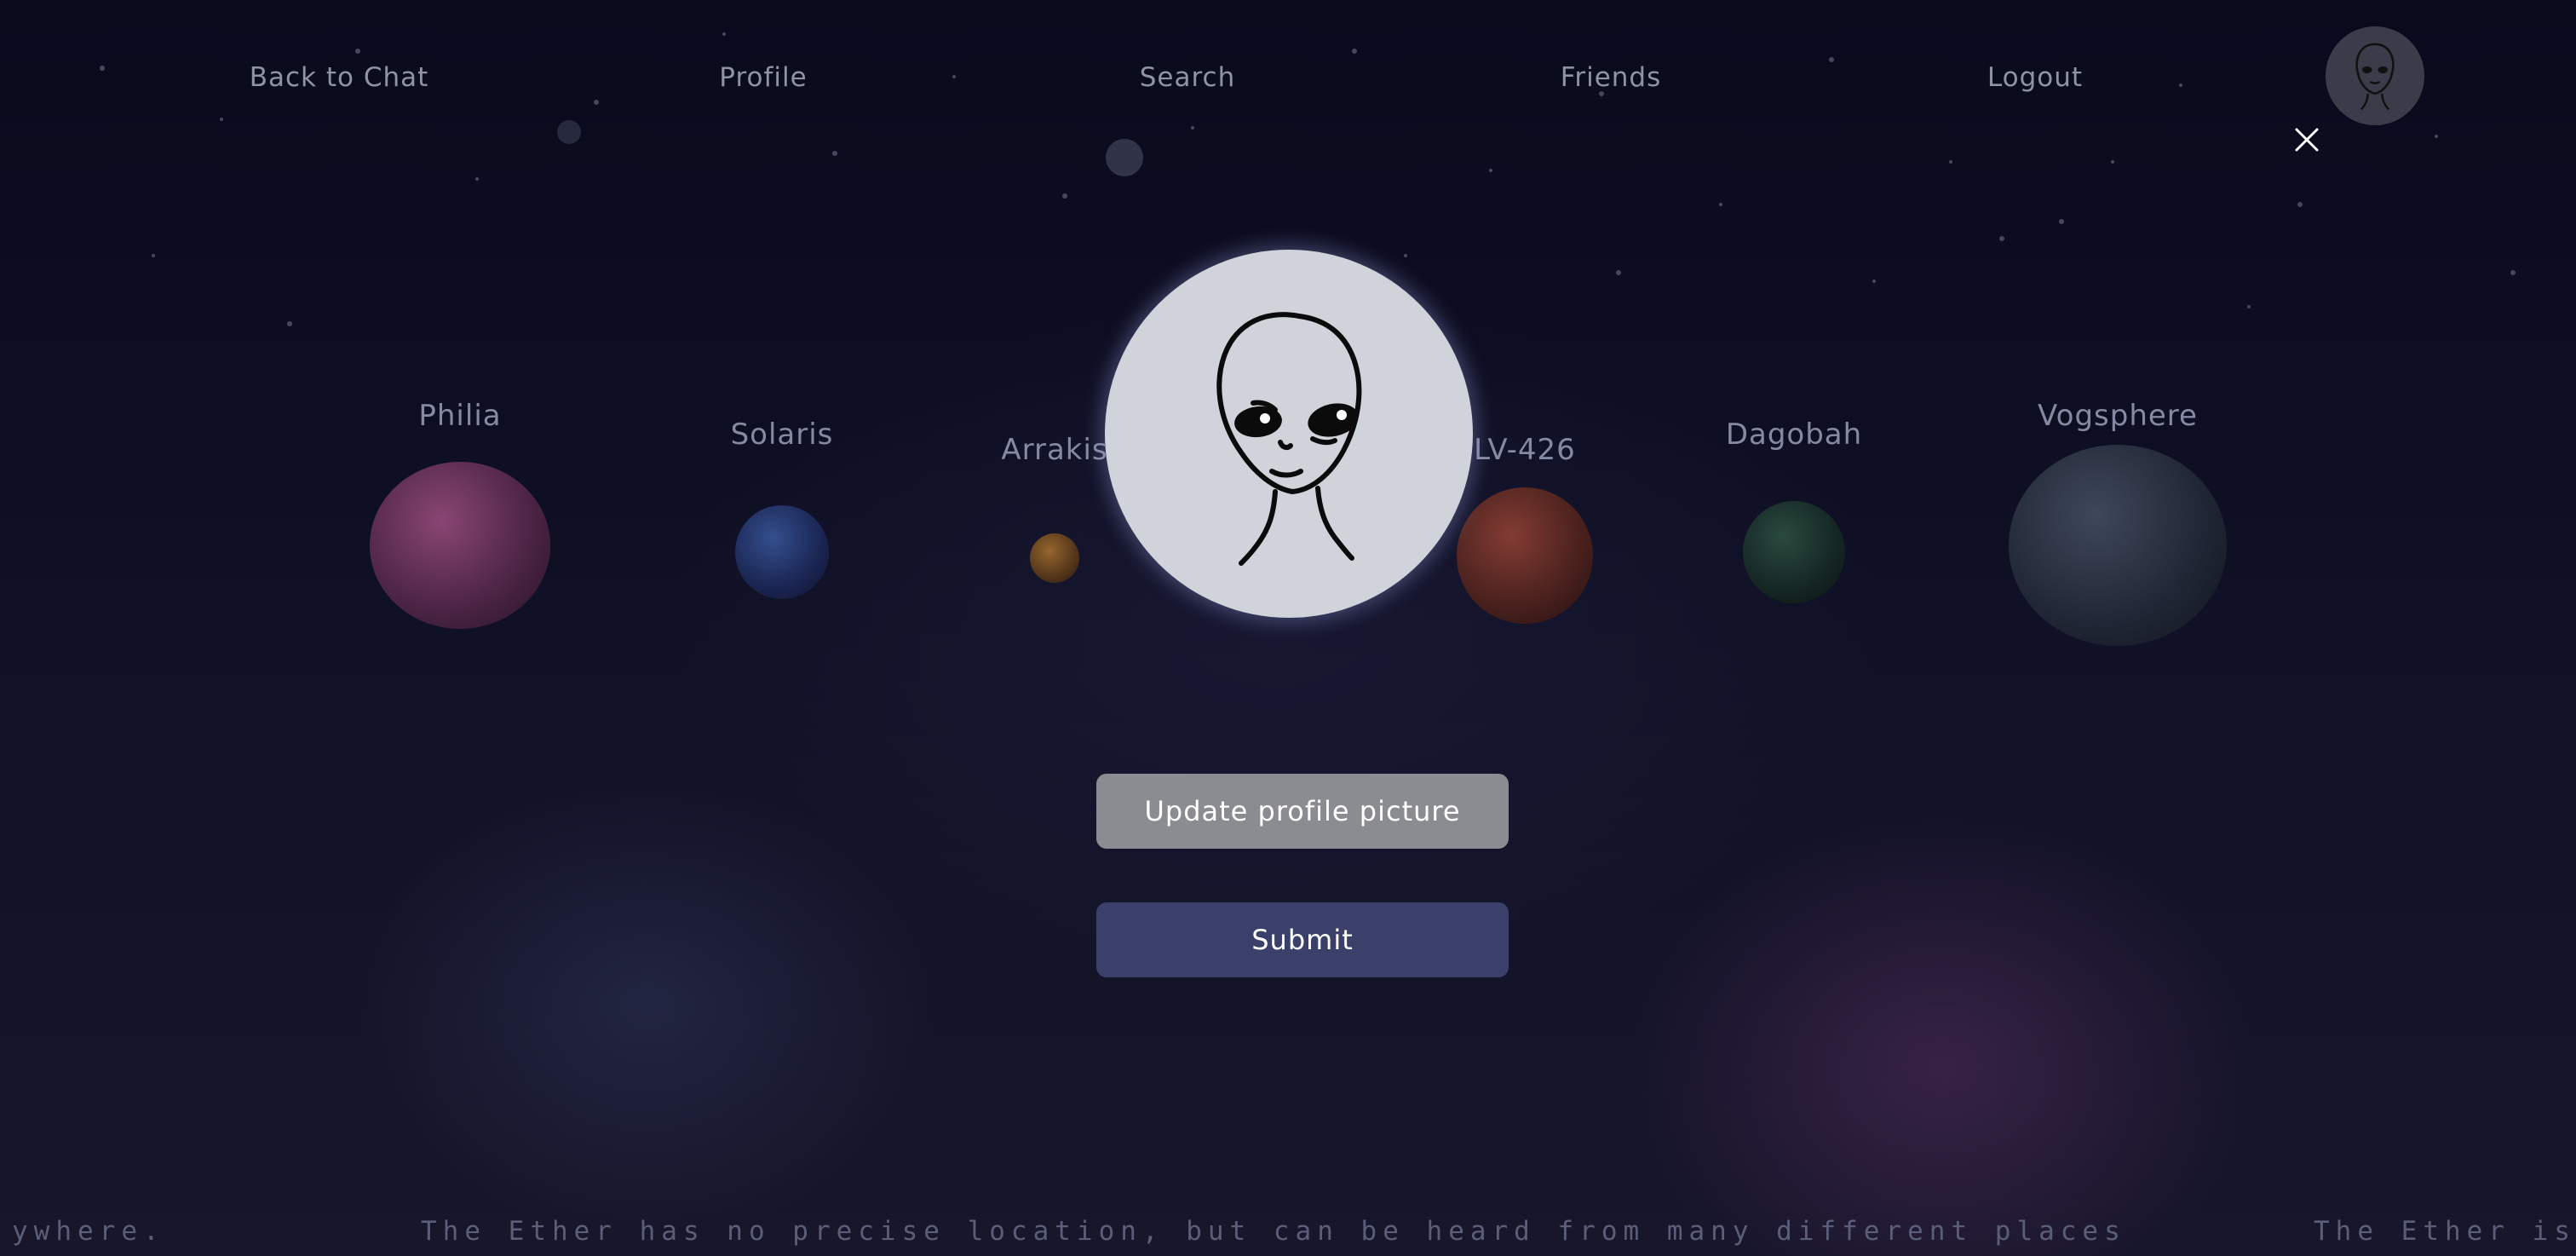  What do you see at coordinates (2035, 77) in the screenshot?
I see `nav-logout: Logout` at bounding box center [2035, 77].